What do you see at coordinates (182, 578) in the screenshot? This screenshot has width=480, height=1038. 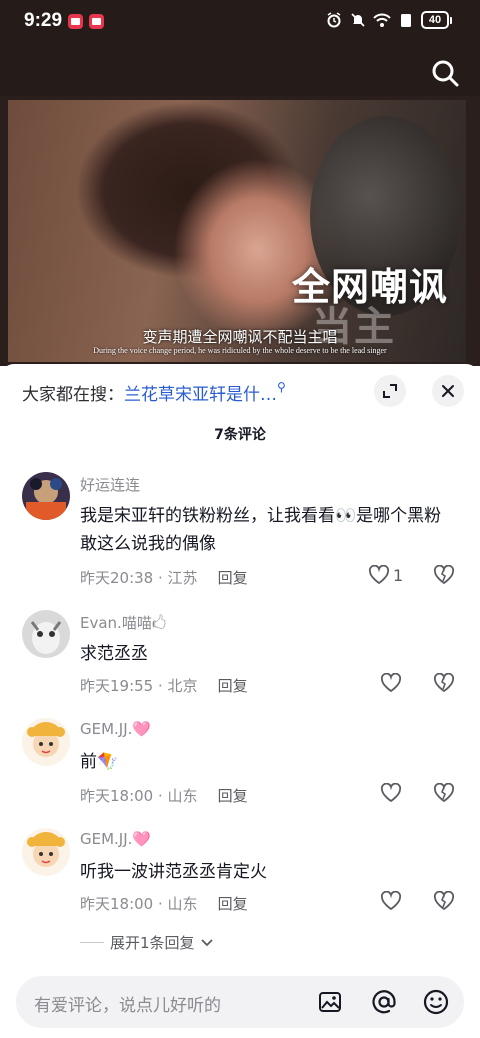 I see `comment-location: 江苏` at bounding box center [182, 578].